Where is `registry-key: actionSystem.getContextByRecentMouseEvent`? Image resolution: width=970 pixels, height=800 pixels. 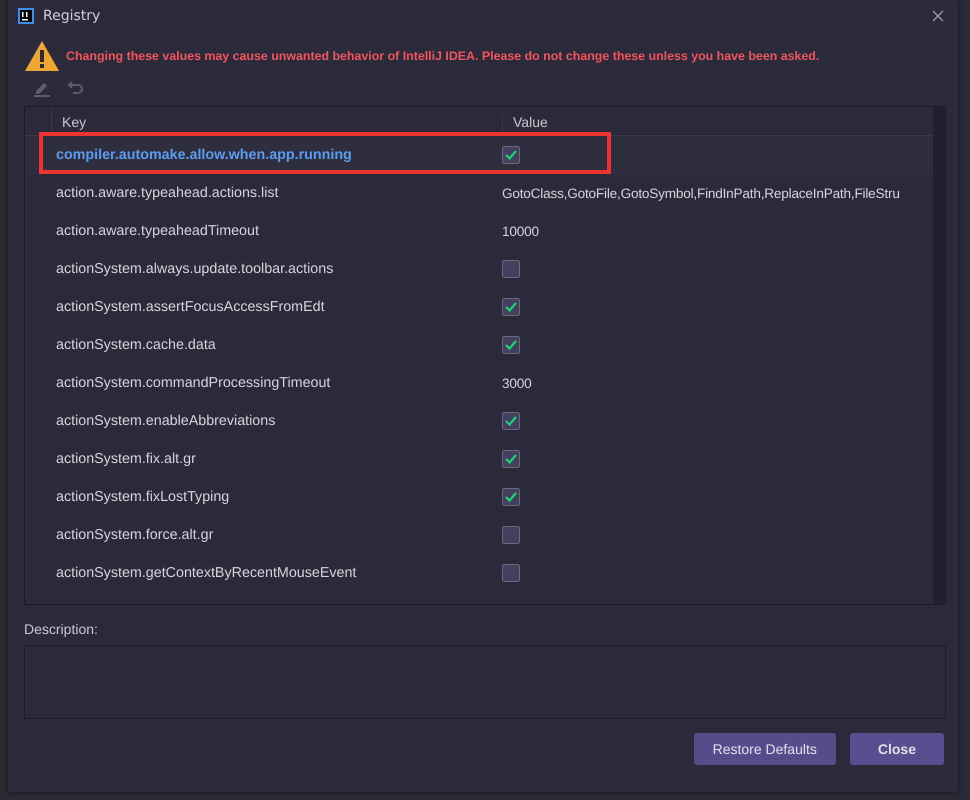
registry-key: actionSystem.getContextByRecentMouseEvent is located at coordinates (274, 573).